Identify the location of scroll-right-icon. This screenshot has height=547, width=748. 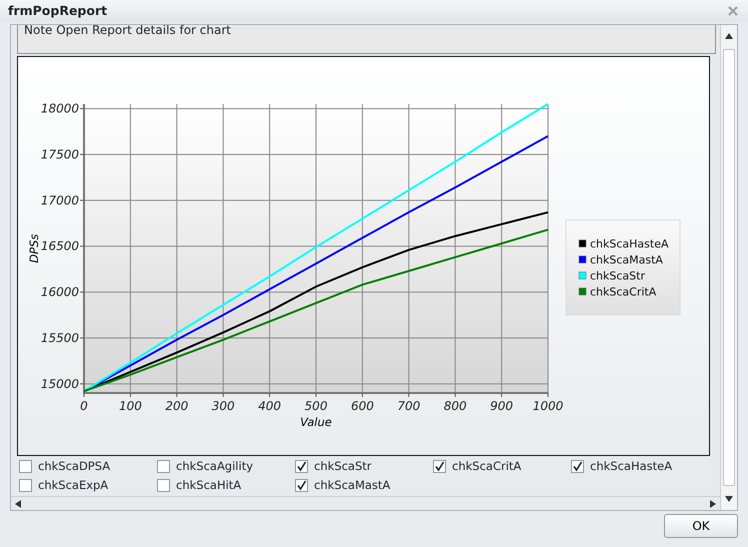
(713, 504).